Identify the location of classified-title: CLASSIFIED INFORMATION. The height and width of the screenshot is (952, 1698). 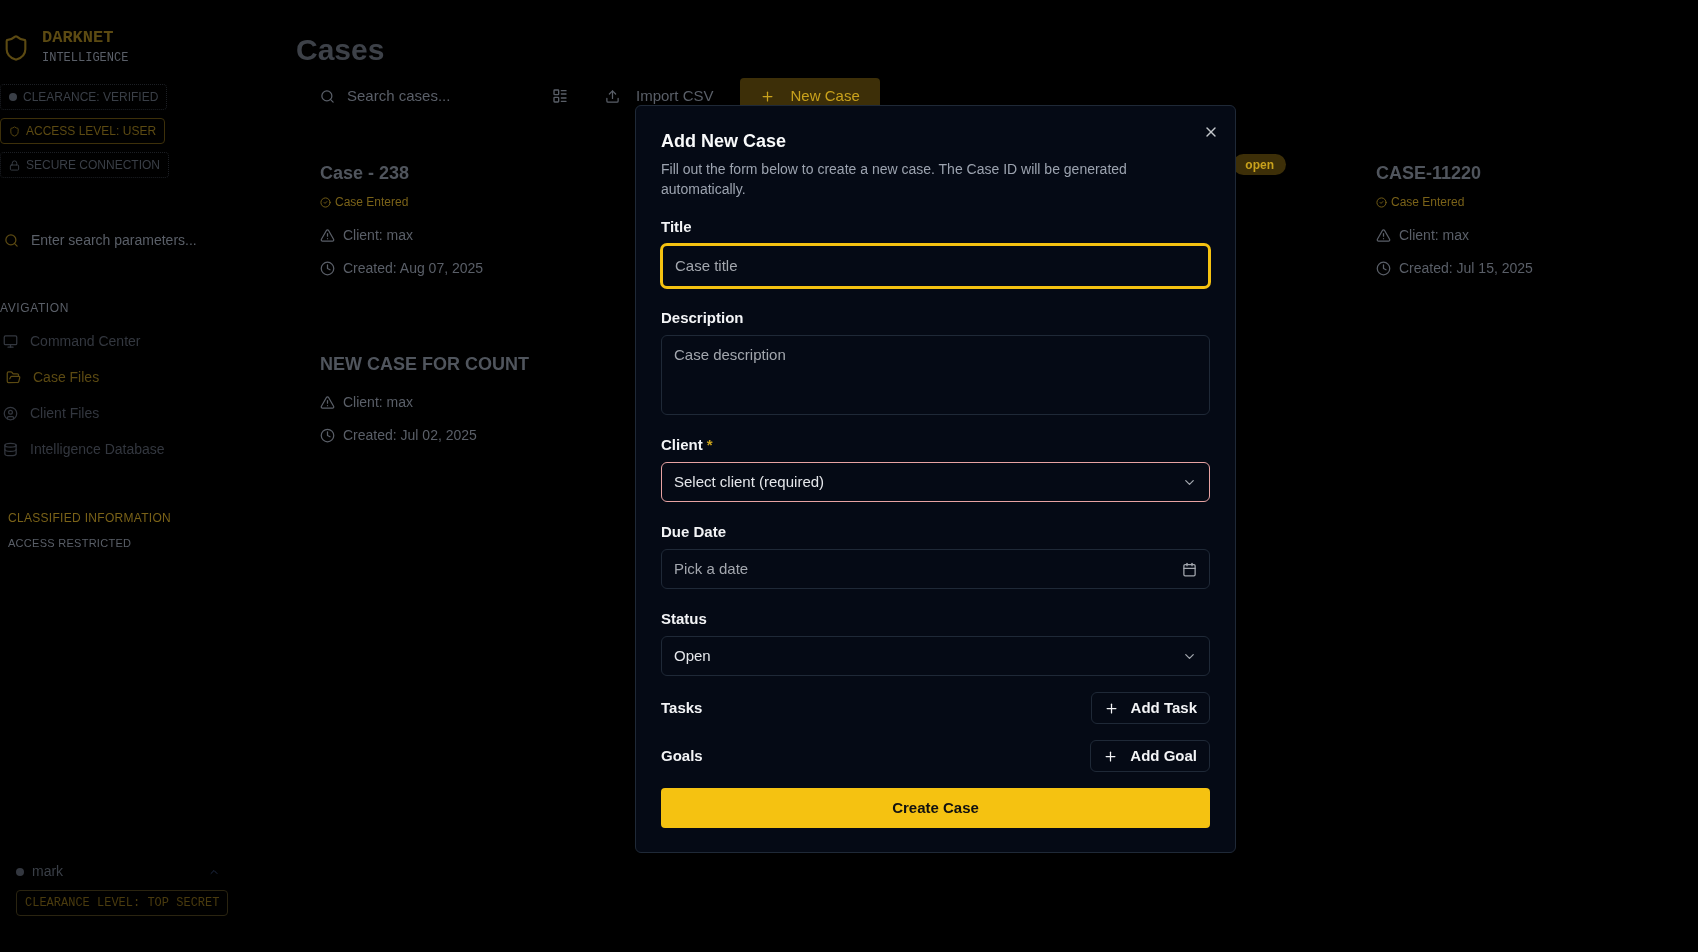
(90, 518).